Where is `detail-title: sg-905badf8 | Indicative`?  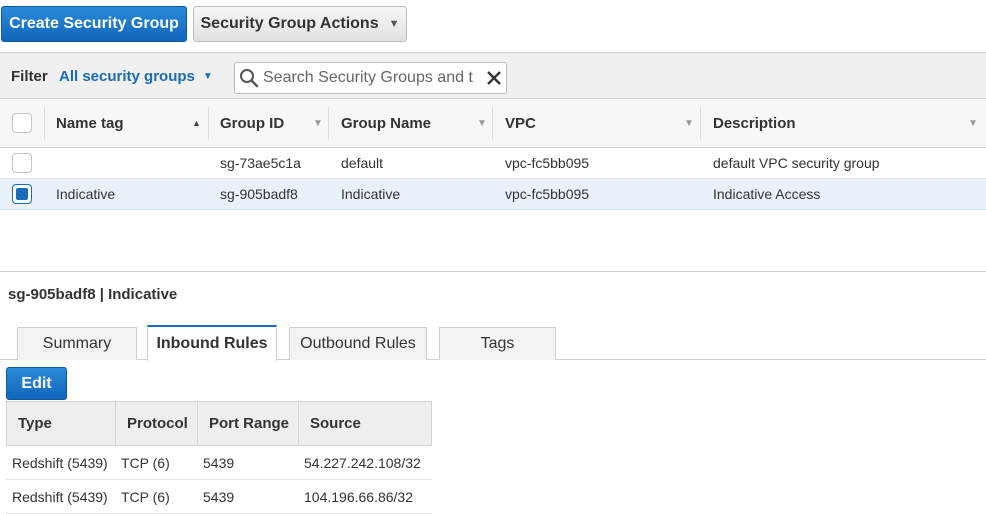 detail-title: sg-905badf8 | Indicative is located at coordinates (93, 294).